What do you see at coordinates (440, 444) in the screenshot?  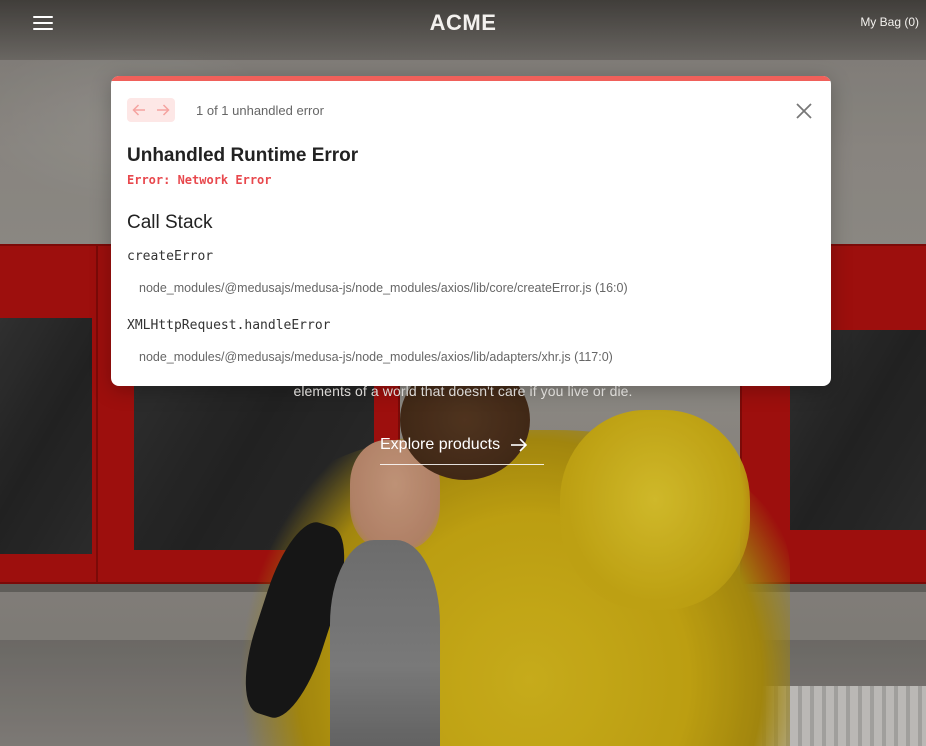 I see `explore-products-label: Explore products` at bounding box center [440, 444].